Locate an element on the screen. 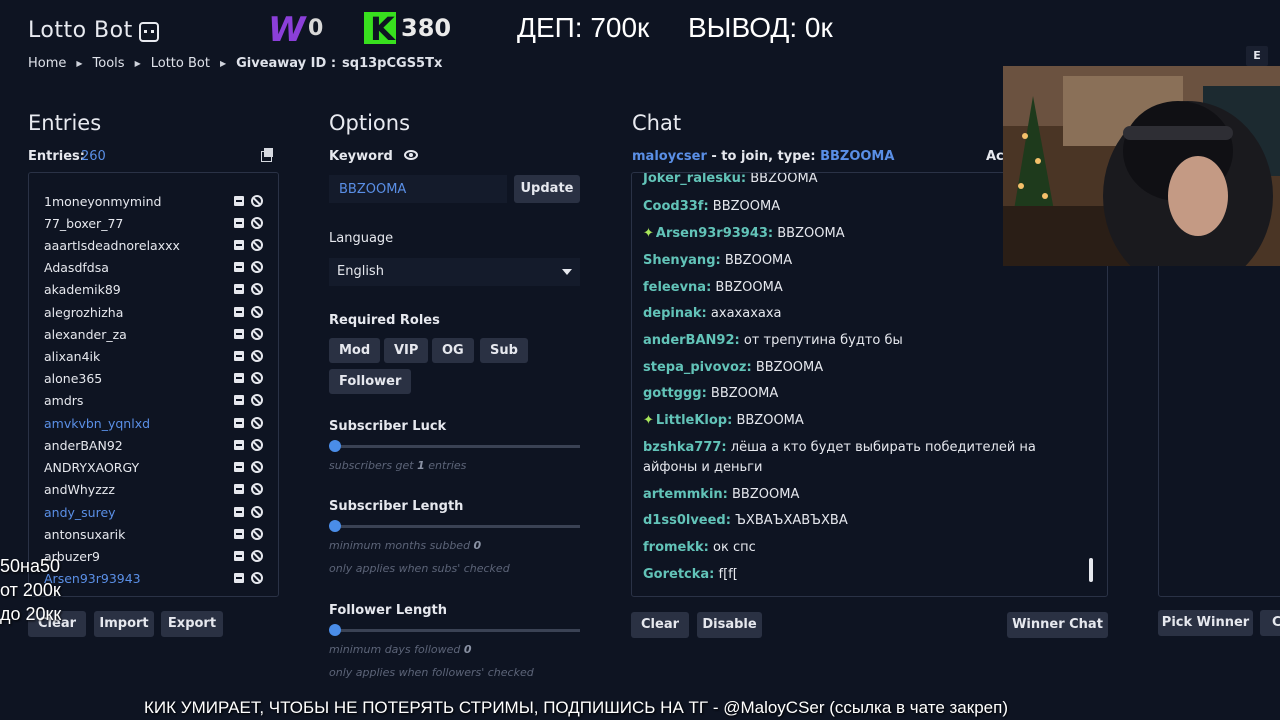 Image resolution: width=1280 pixels, height=720 pixels. chevron-down-icon is located at coordinates (567, 272).